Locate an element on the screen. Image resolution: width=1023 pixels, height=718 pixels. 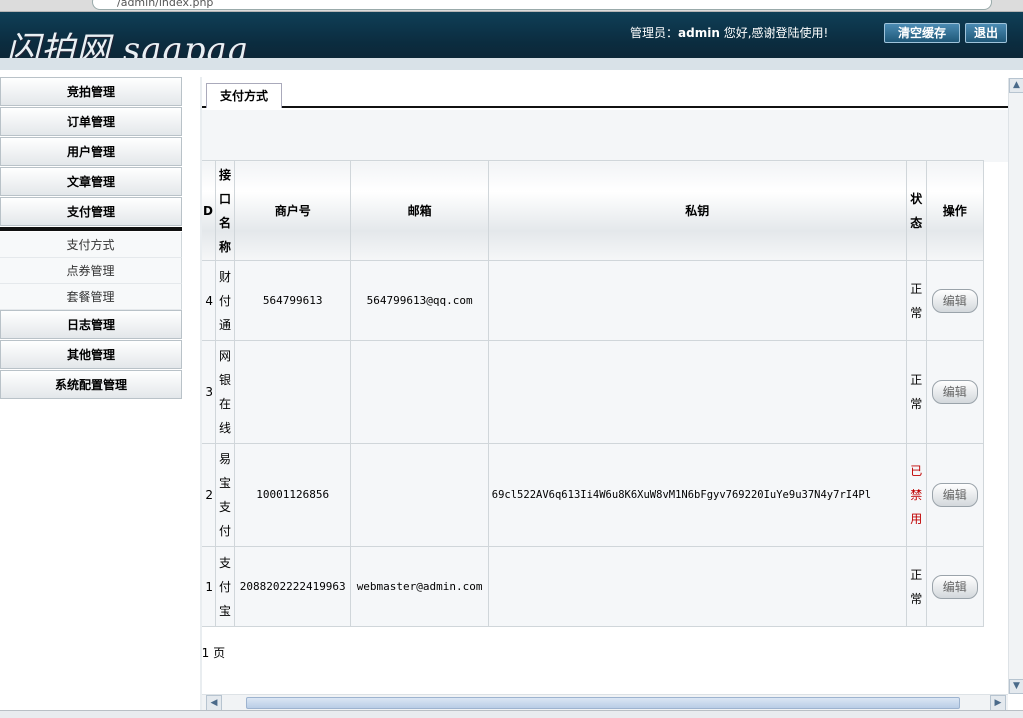
sidebar-item-other: 其他管理 is located at coordinates (91, 354).